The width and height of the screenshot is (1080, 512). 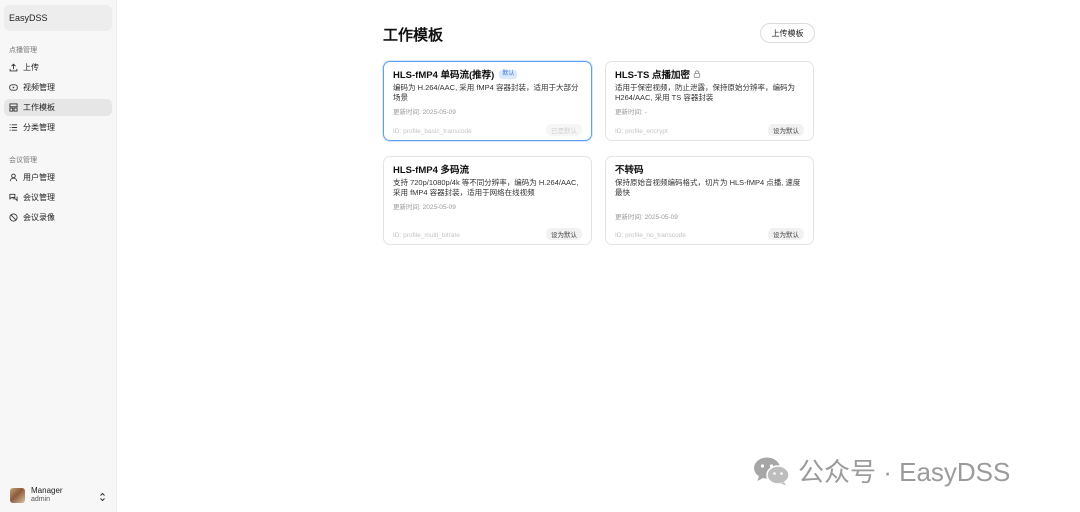 What do you see at coordinates (787, 33) in the screenshot?
I see `upload-template-button: 上传模板` at bounding box center [787, 33].